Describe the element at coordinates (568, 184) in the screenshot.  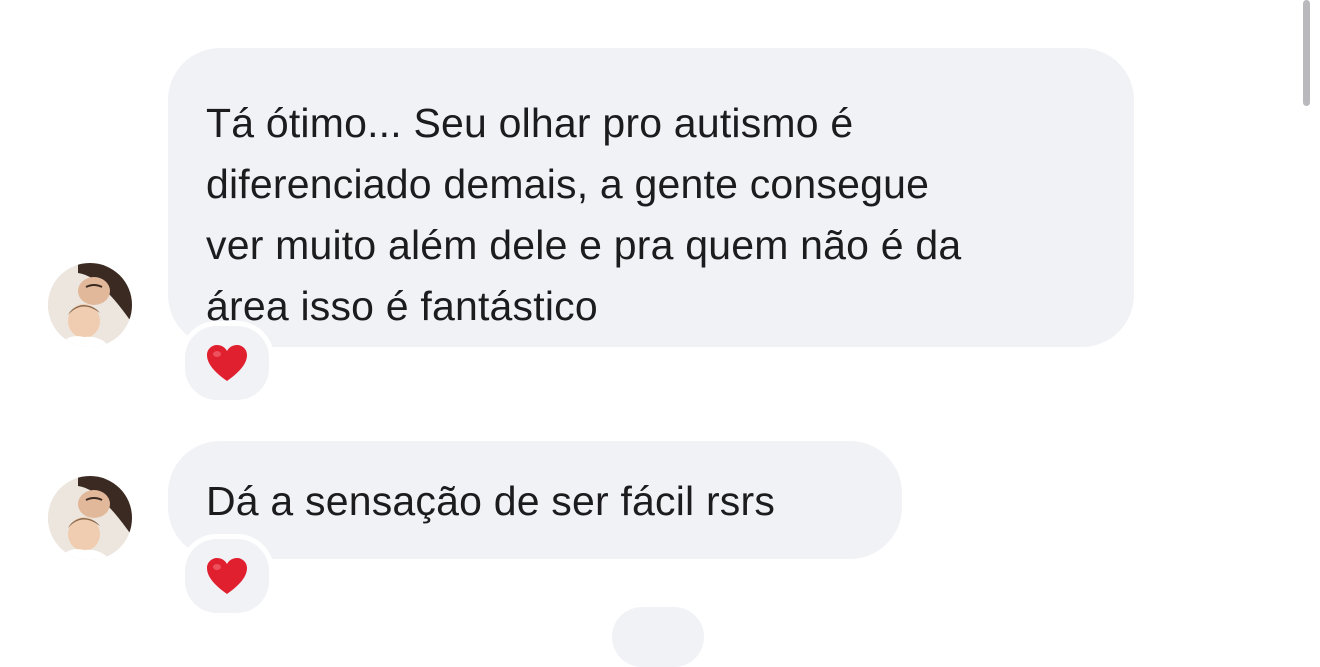
I see `message-text-line: diferenciado demais, a gente consegue` at that location.